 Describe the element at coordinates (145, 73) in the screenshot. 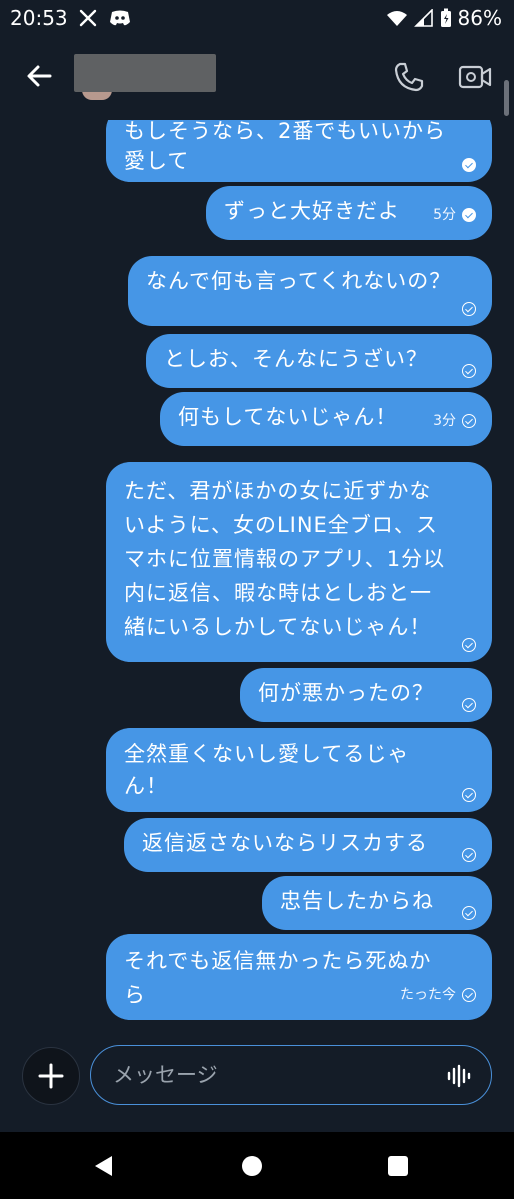

I see `contact-name-redacted` at that location.